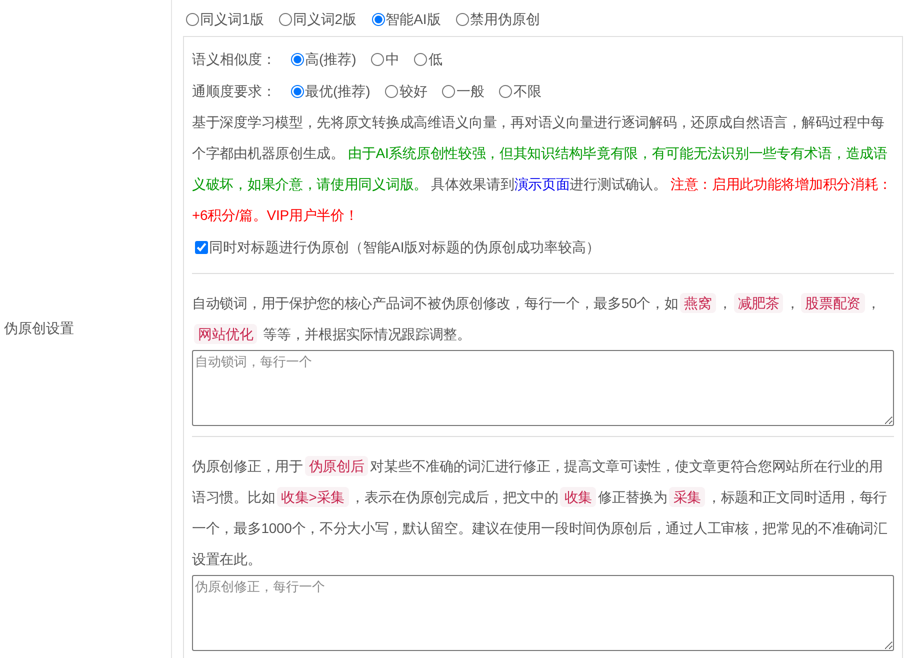  What do you see at coordinates (232, 19) in the screenshot?
I see `option-label: 同义词1版` at bounding box center [232, 19].